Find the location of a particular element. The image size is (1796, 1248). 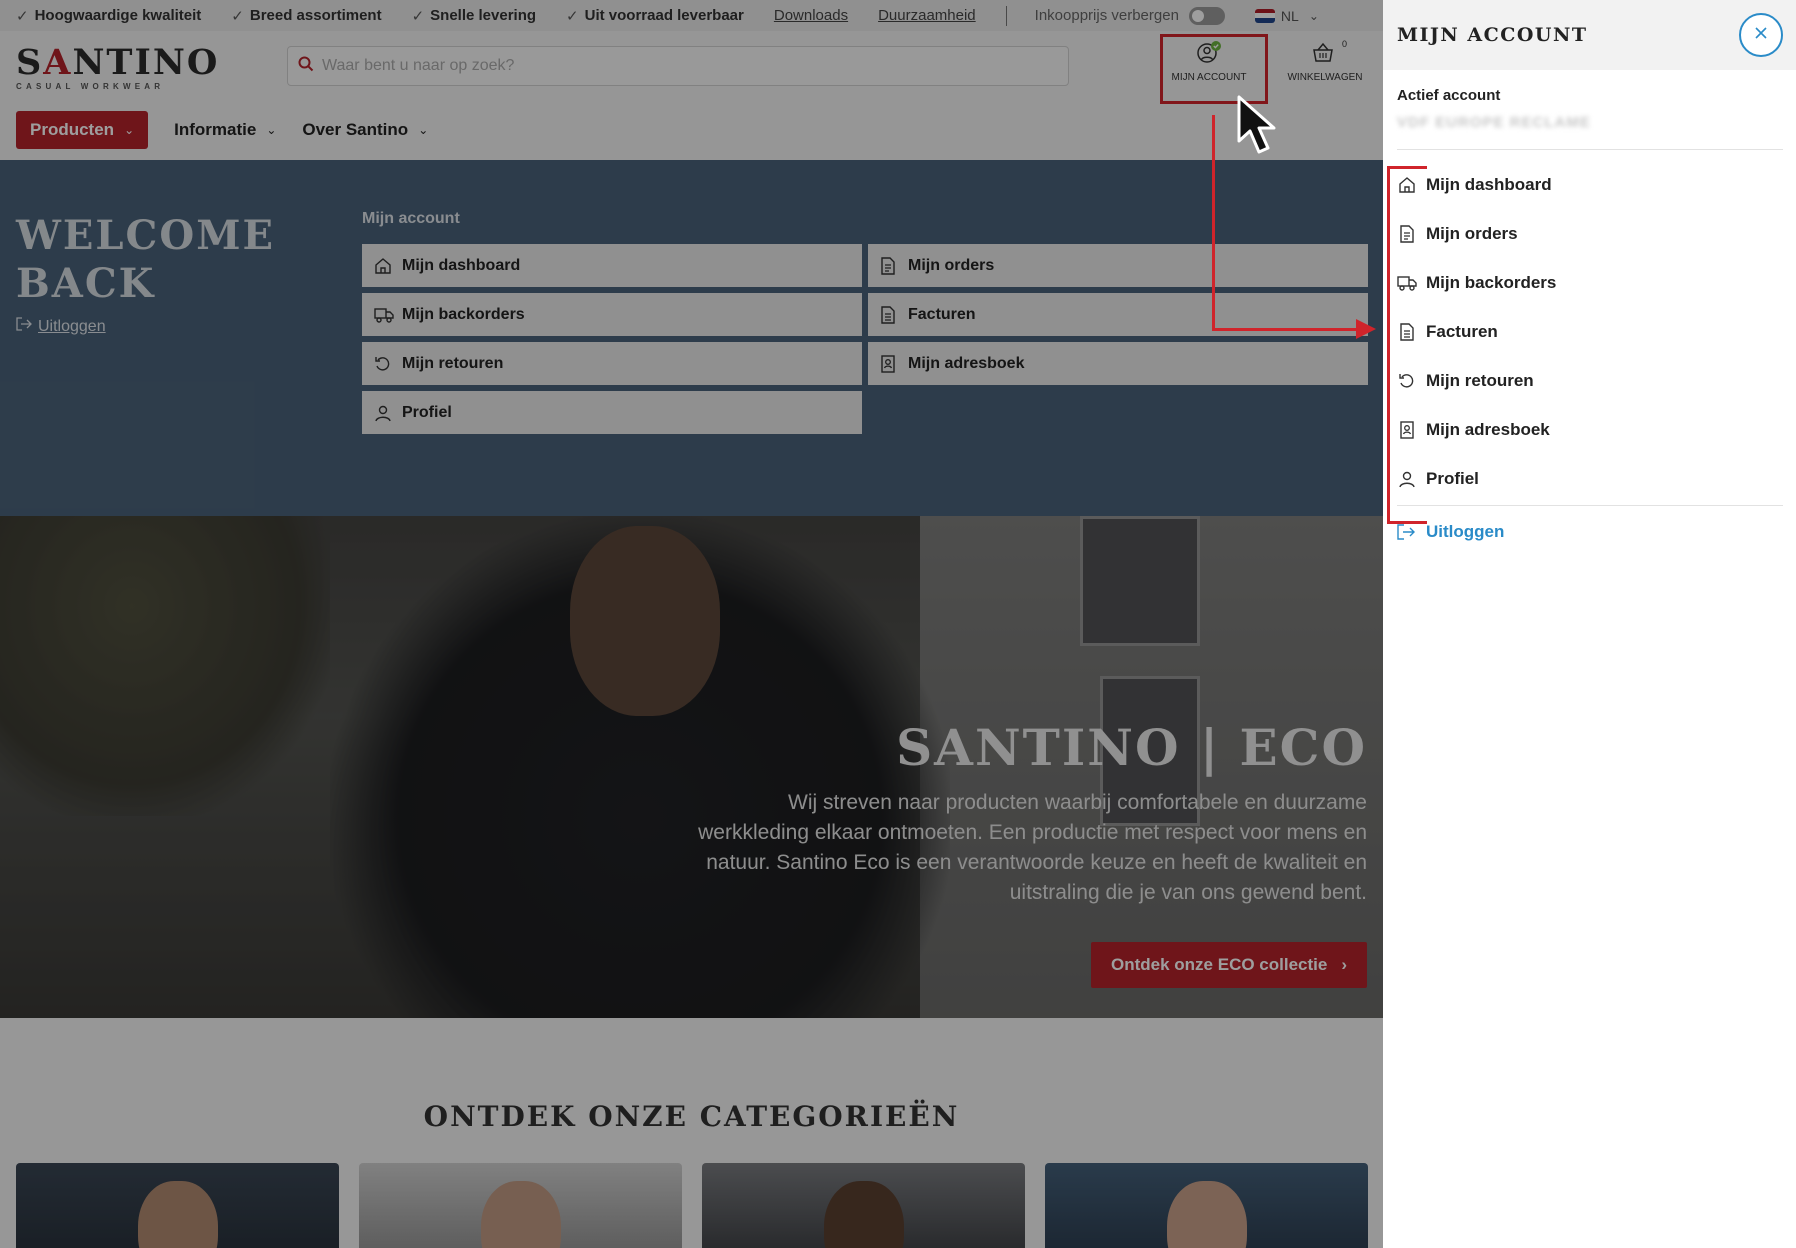

panel-item-addressbook: Mijn adresboek is located at coordinates (1589, 429).